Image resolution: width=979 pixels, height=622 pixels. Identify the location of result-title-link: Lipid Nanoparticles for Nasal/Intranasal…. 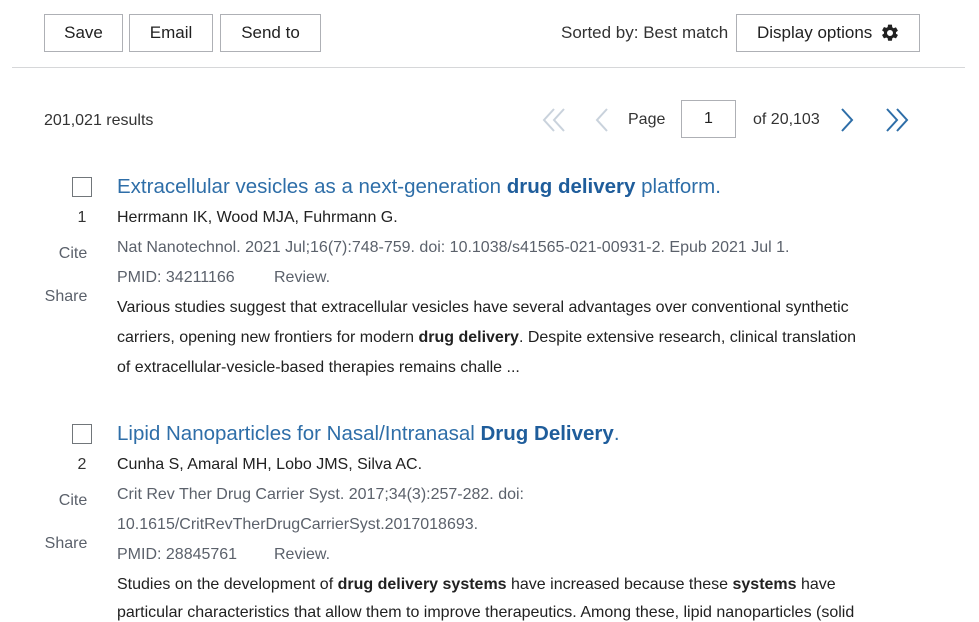
(368, 434).